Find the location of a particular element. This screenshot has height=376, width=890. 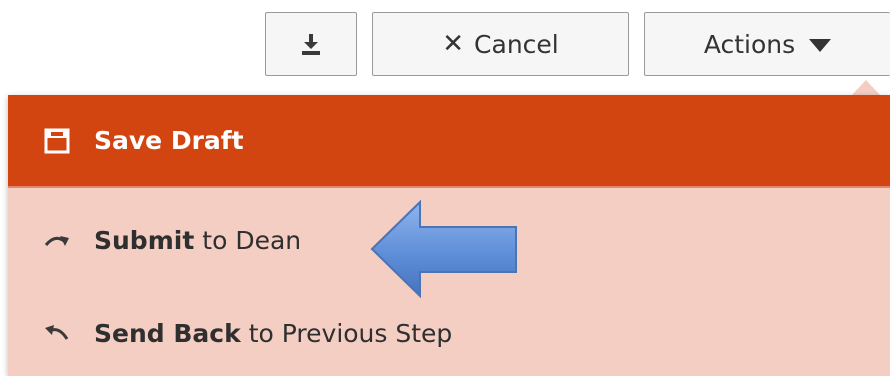

save-icon is located at coordinates (57, 141).